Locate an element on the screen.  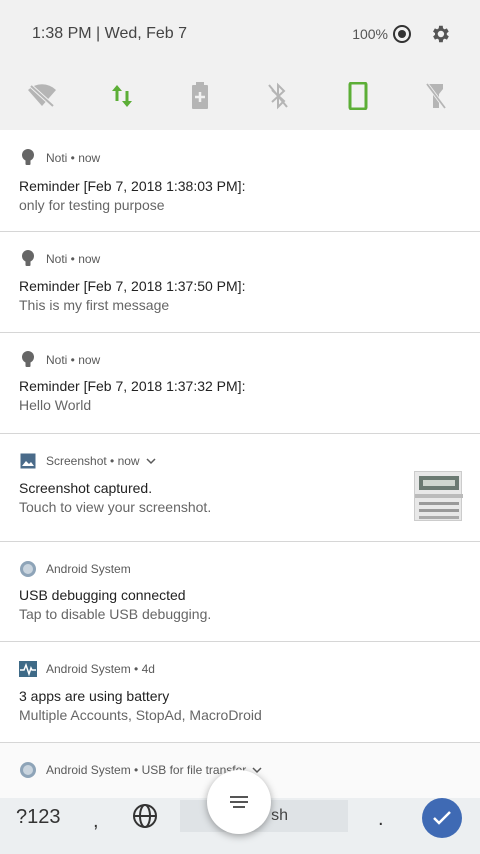
globe-icon is located at coordinates (145, 818).